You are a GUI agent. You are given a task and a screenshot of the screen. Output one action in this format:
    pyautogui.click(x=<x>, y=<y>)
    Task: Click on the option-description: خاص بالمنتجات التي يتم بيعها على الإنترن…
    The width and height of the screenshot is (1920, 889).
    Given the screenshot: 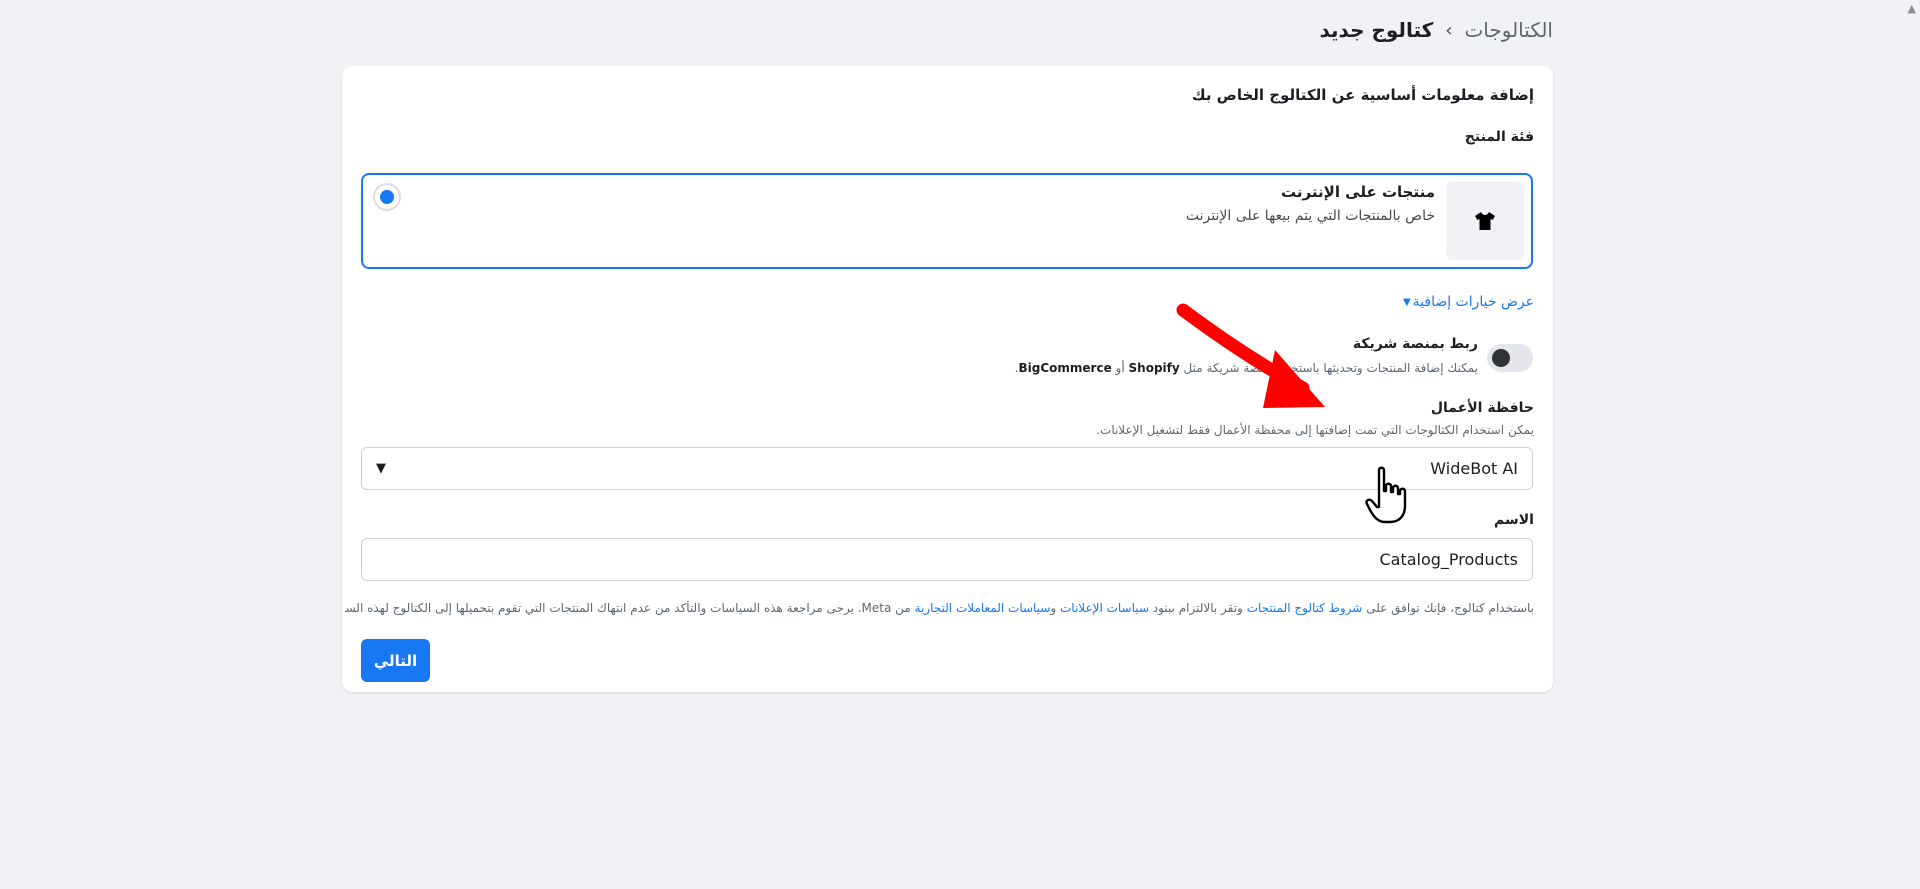 What is the action you would take?
    pyautogui.click(x=1310, y=216)
    